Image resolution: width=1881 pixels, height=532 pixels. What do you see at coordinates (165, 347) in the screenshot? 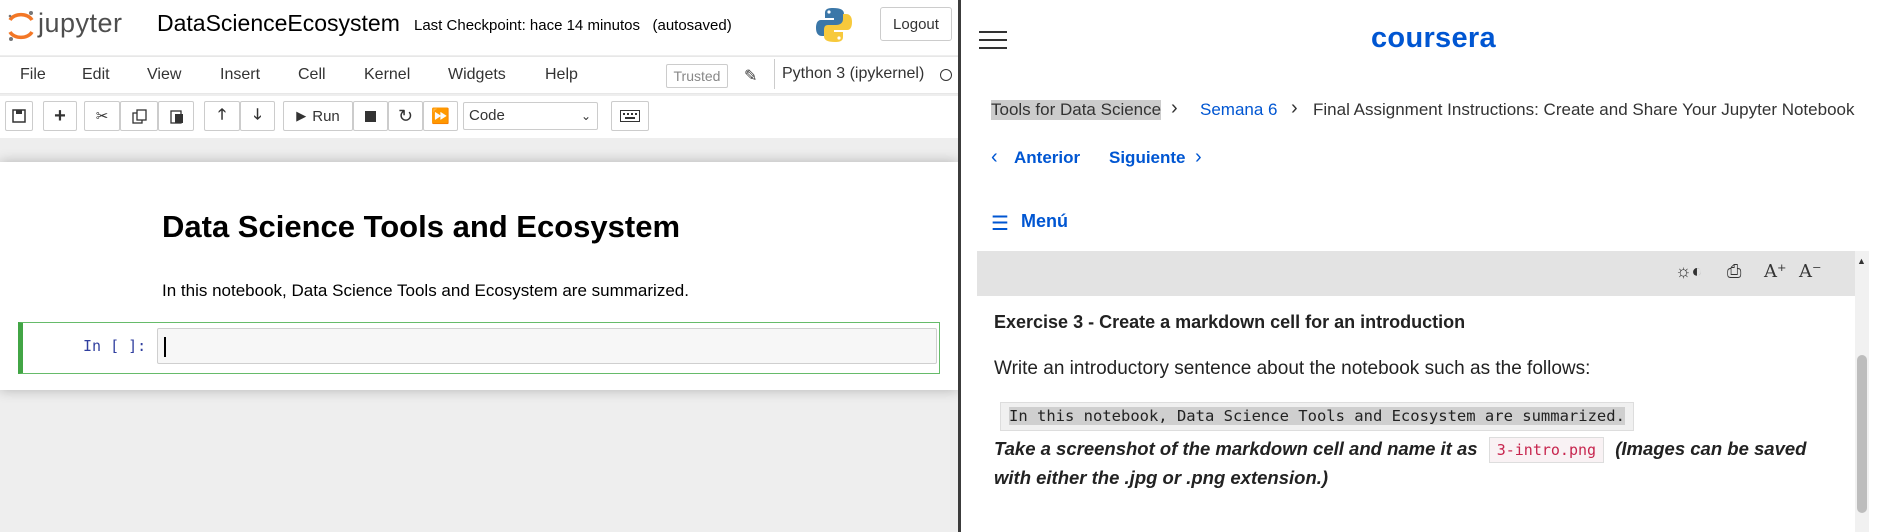
I see `text-cursor` at bounding box center [165, 347].